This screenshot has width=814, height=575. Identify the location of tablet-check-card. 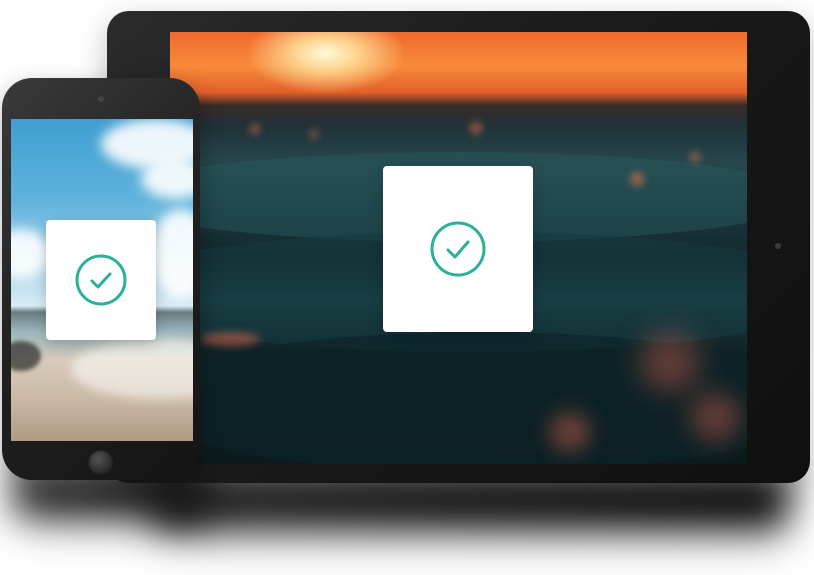
(458, 249).